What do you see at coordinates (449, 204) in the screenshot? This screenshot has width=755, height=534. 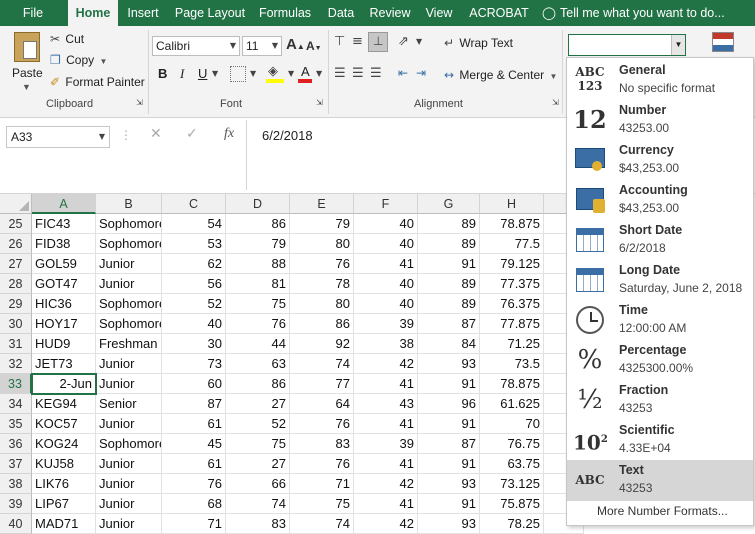 I see `column-header: G` at bounding box center [449, 204].